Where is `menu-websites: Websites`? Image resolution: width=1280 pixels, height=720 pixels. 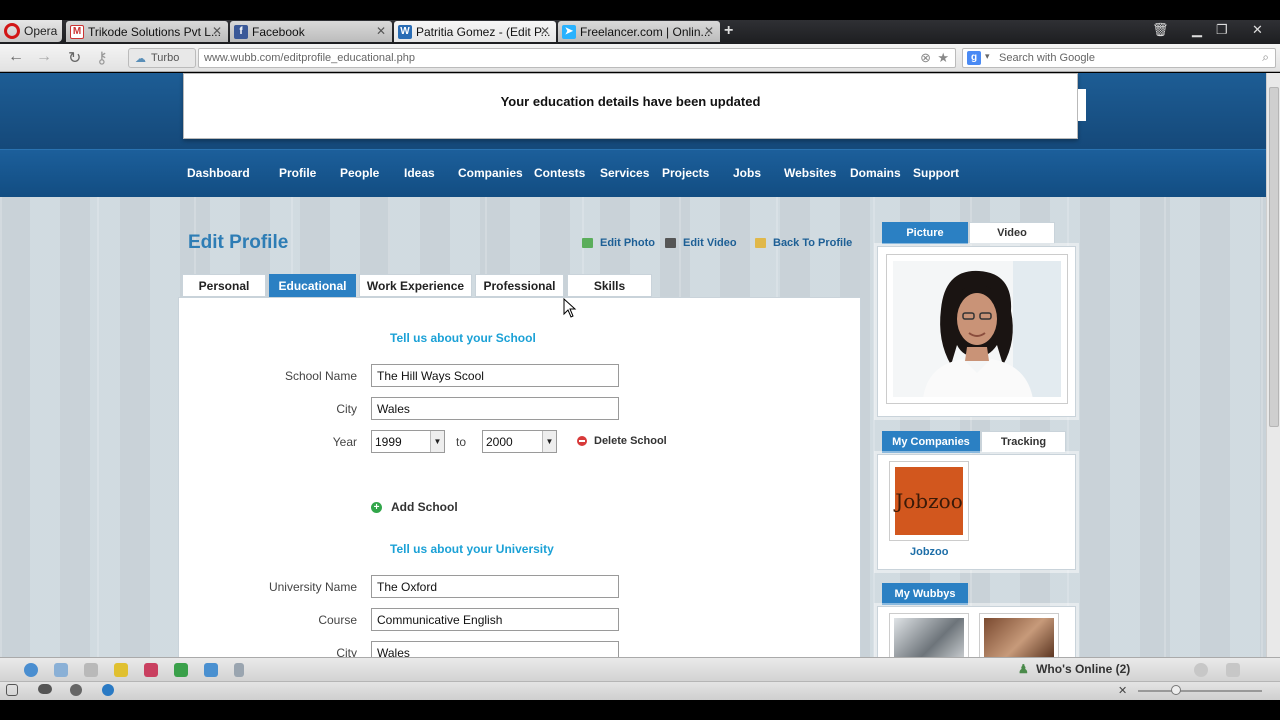 menu-websites: Websites is located at coordinates (810, 173).